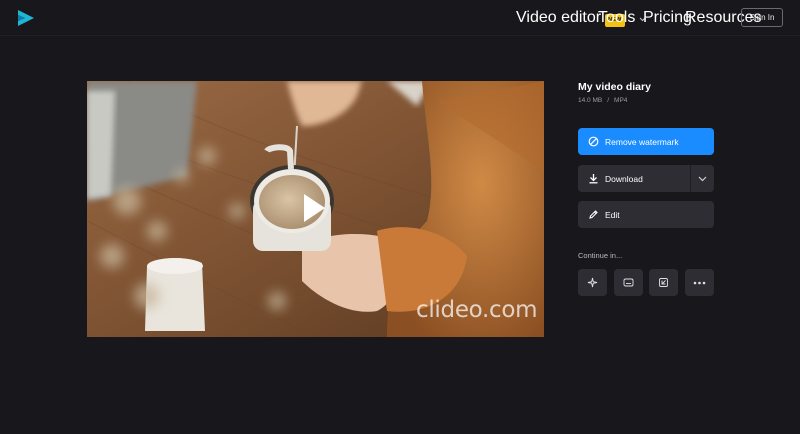 The width and height of the screenshot is (800, 434). What do you see at coordinates (612, 214) in the screenshot?
I see `edit-label: Edit` at bounding box center [612, 214].